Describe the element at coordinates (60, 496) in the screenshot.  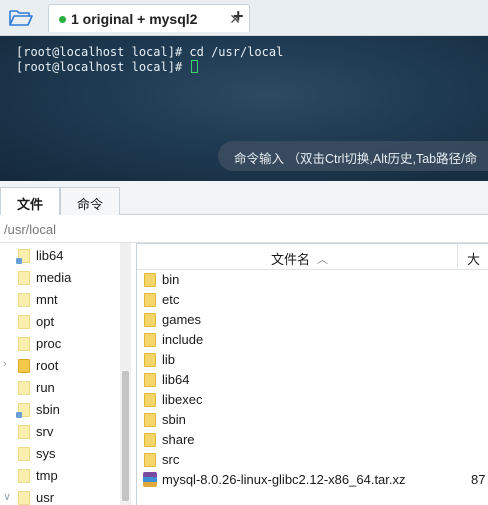
I see `tree-item-usr: ∨ usr` at that location.